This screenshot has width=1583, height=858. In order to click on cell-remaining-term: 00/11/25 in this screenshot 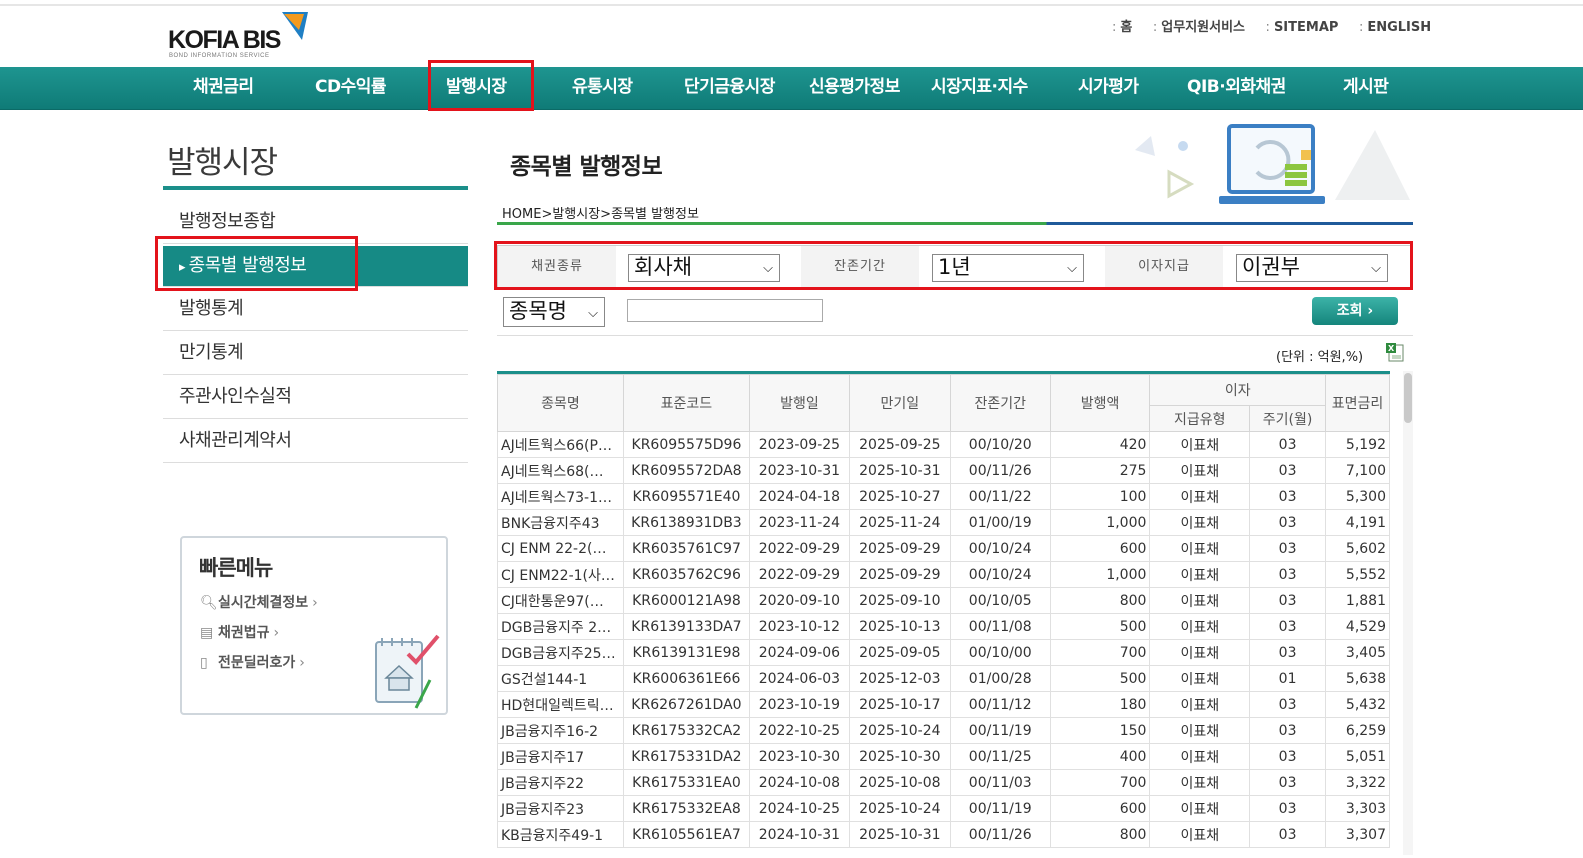, I will do `click(1000, 756)`.